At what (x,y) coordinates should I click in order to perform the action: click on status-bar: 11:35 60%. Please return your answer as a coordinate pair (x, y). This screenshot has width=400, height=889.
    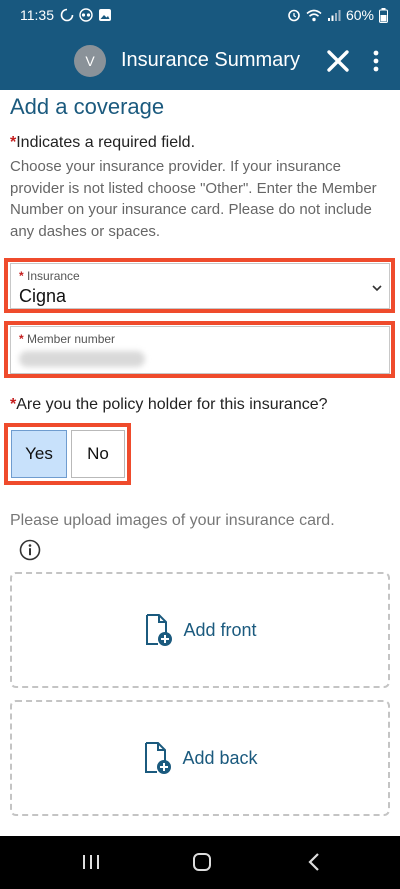
    Looking at the image, I should click on (200, 15).